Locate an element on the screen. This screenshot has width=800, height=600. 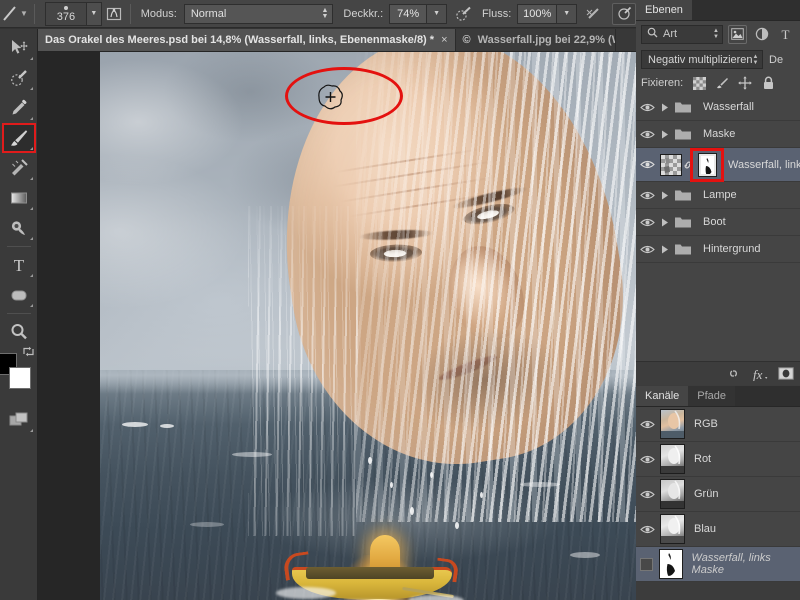
layer-row-wasserfall: Wasserfall is located at coordinates (718, 107).